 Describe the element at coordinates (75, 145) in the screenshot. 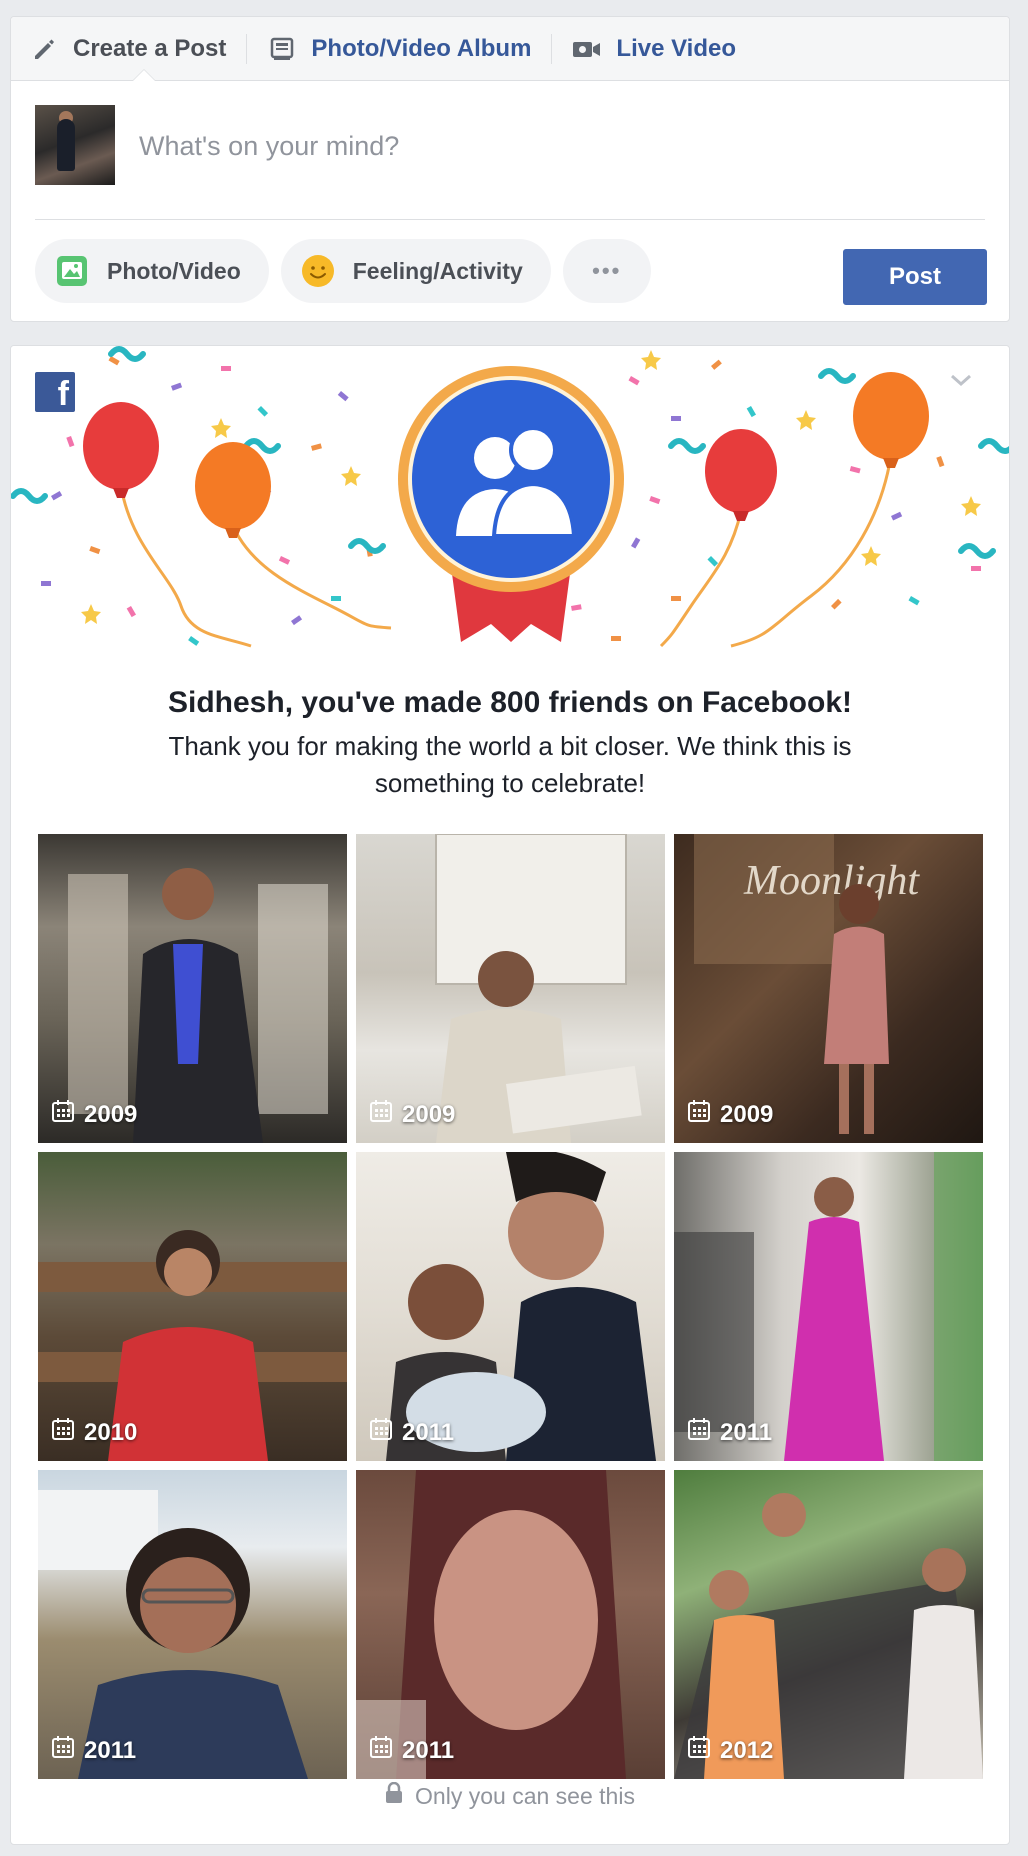

I see `avatar` at that location.